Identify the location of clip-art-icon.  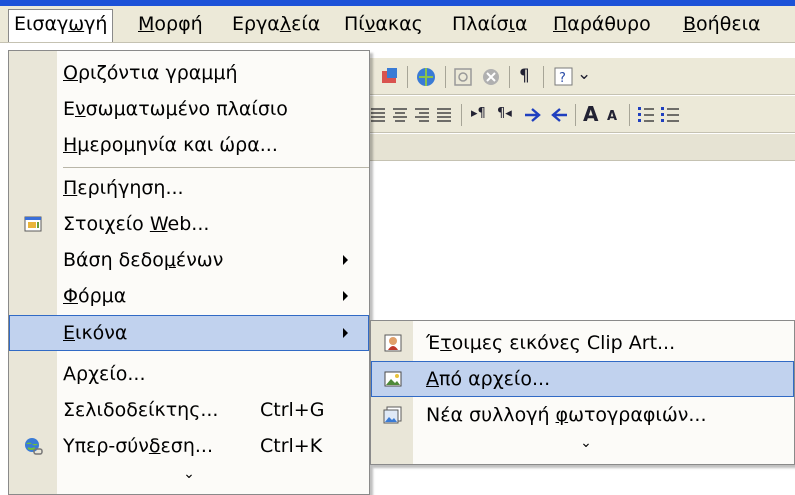
(393, 343).